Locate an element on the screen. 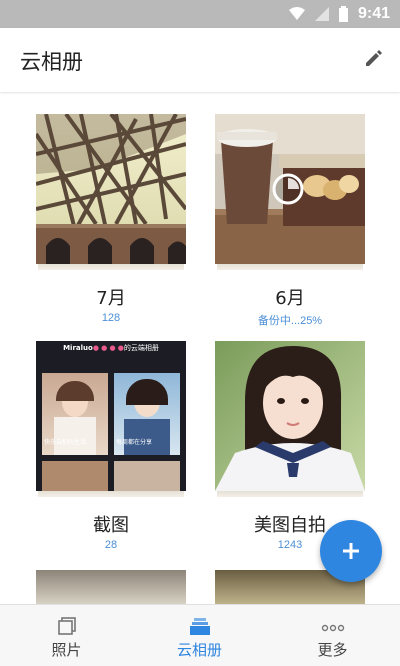 Image resolution: width=400 pixels, height=666 pixels. signal-icon is located at coordinates (321, 14).